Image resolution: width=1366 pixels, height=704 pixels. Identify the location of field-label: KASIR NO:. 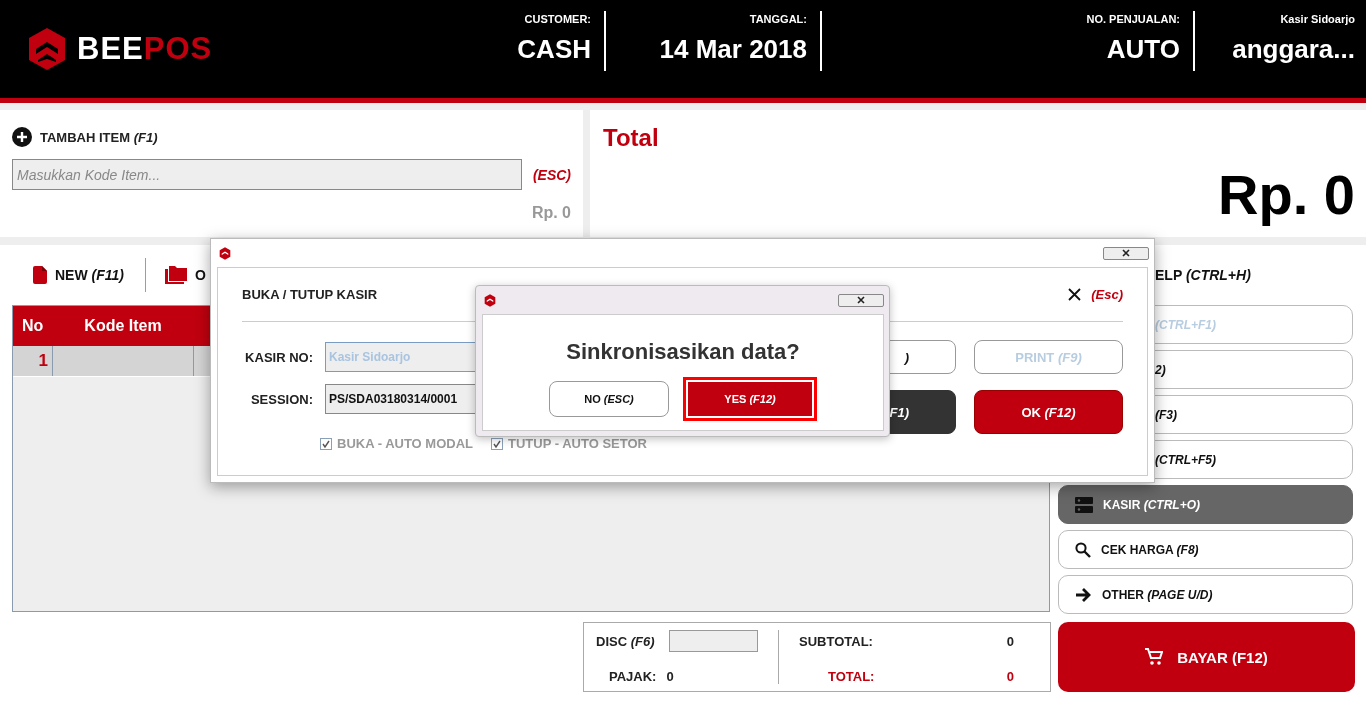
(278, 357).